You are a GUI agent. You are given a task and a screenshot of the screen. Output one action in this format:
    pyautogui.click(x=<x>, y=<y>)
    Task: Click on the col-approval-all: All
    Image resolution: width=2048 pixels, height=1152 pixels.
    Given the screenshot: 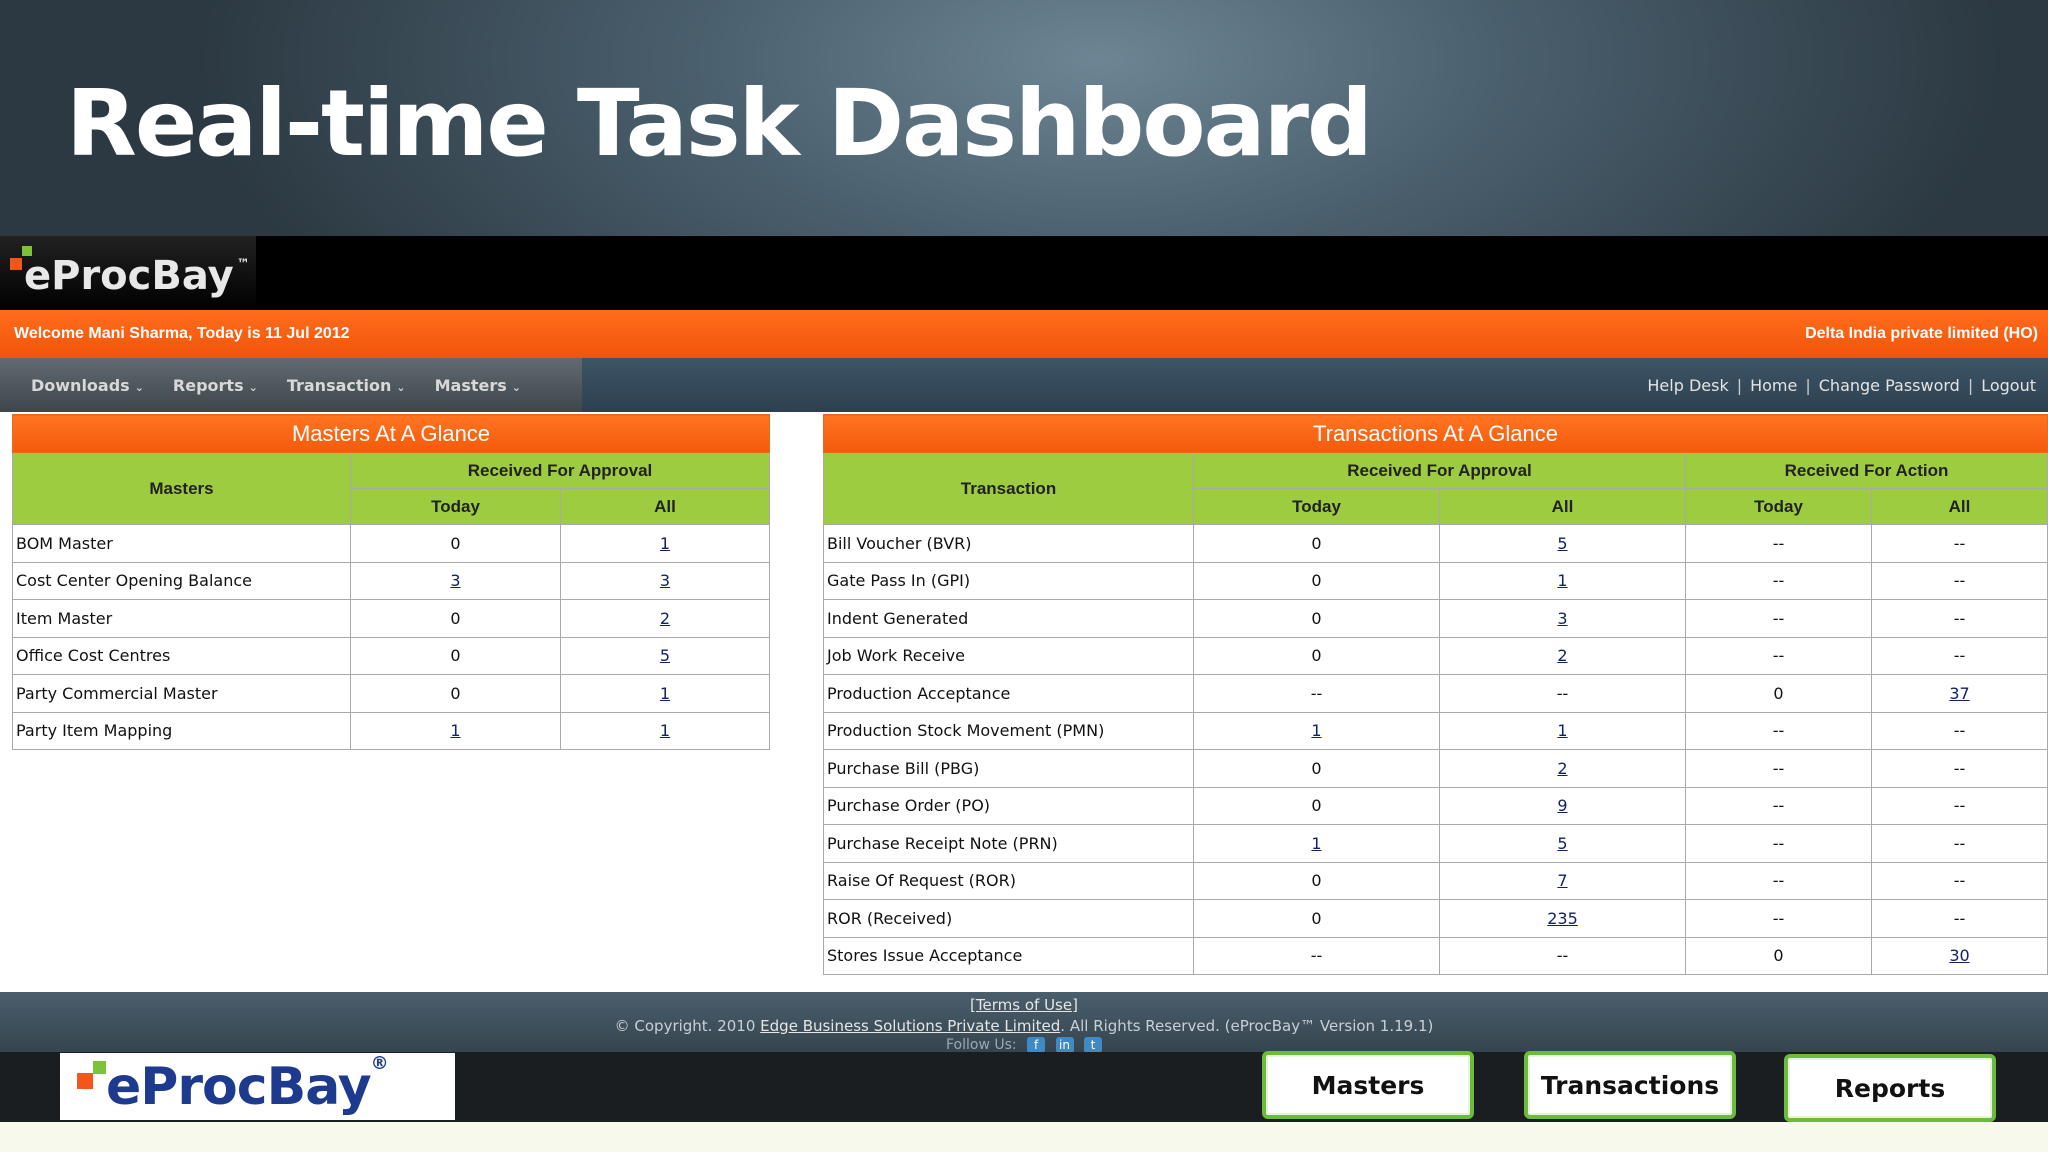 What is the action you would take?
    pyautogui.click(x=1562, y=506)
    